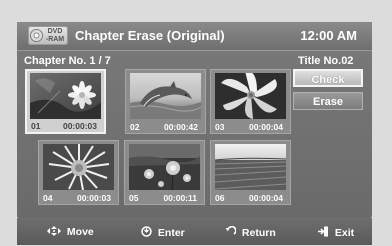 This screenshot has width=392, height=246. I want to click on chapter-number: Chapter No. 1 / 7, so click(67, 61).